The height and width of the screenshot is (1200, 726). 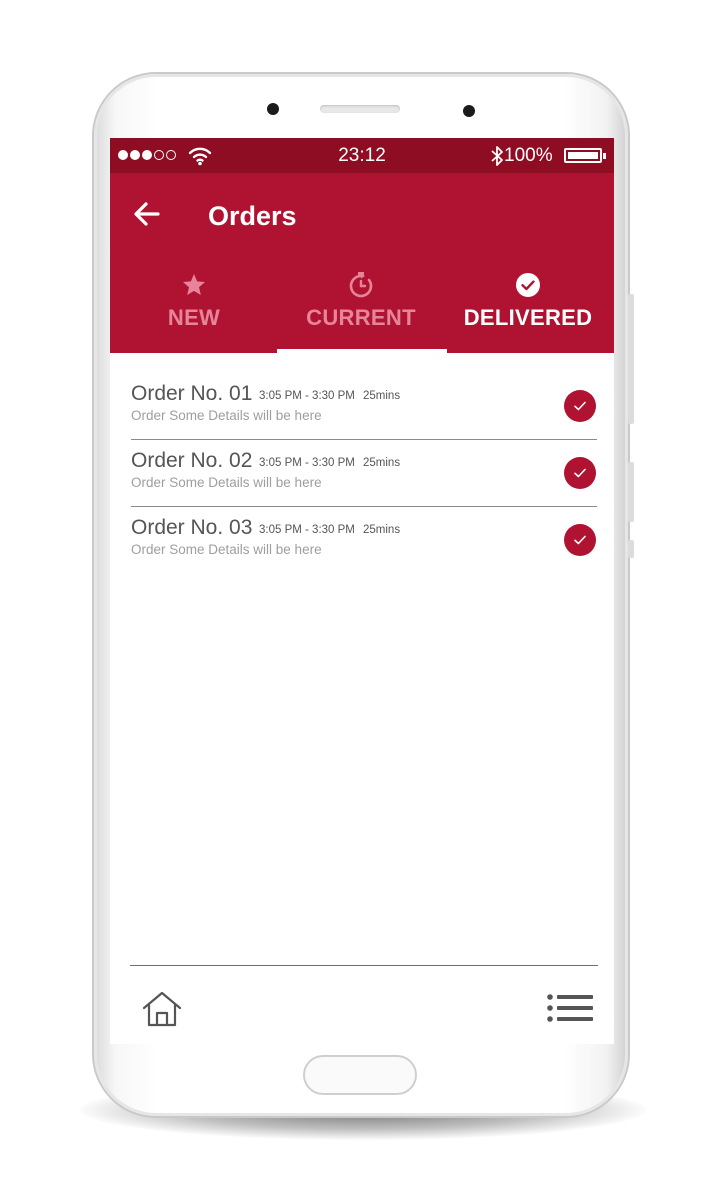 I want to click on star-icon, so click(x=194, y=284).